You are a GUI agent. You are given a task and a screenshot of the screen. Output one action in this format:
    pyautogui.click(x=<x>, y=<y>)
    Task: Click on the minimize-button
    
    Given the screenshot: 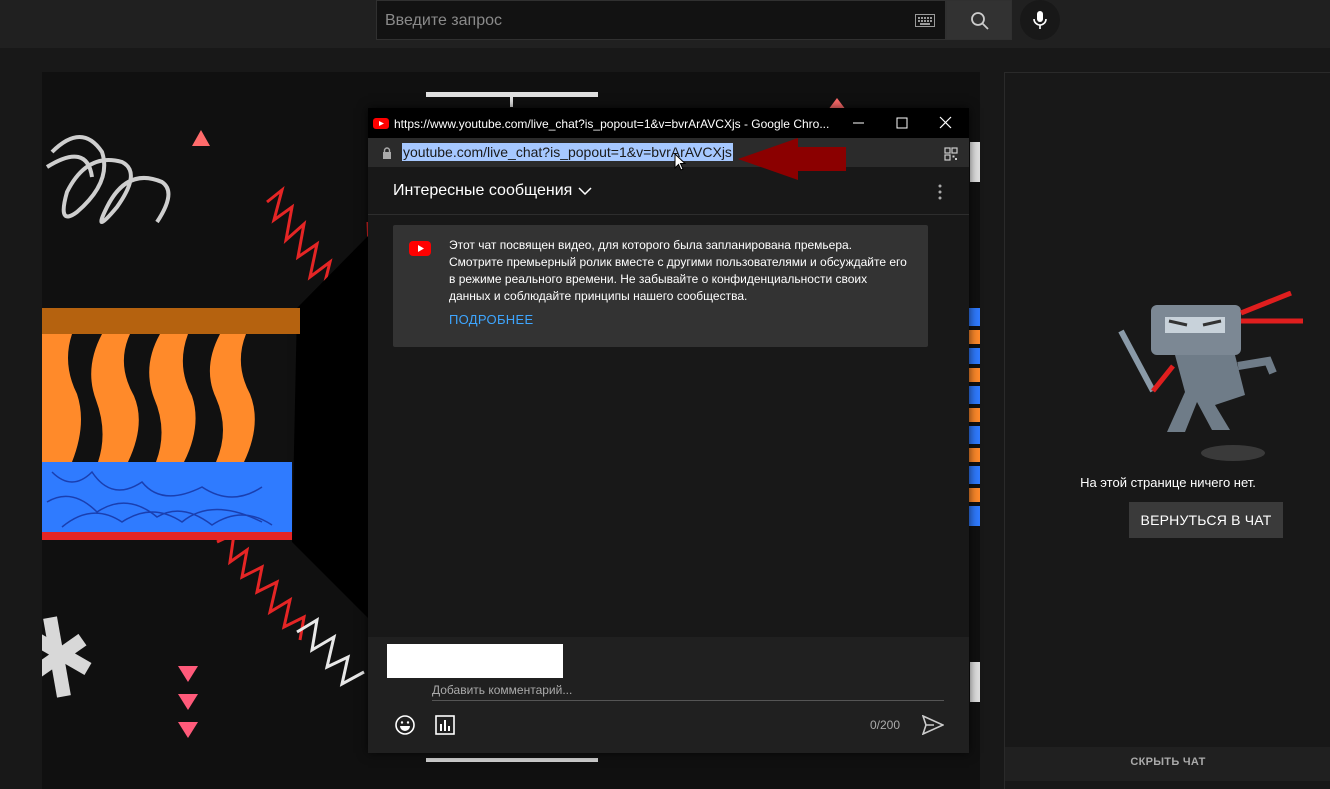 What is the action you would take?
    pyautogui.click(x=859, y=123)
    